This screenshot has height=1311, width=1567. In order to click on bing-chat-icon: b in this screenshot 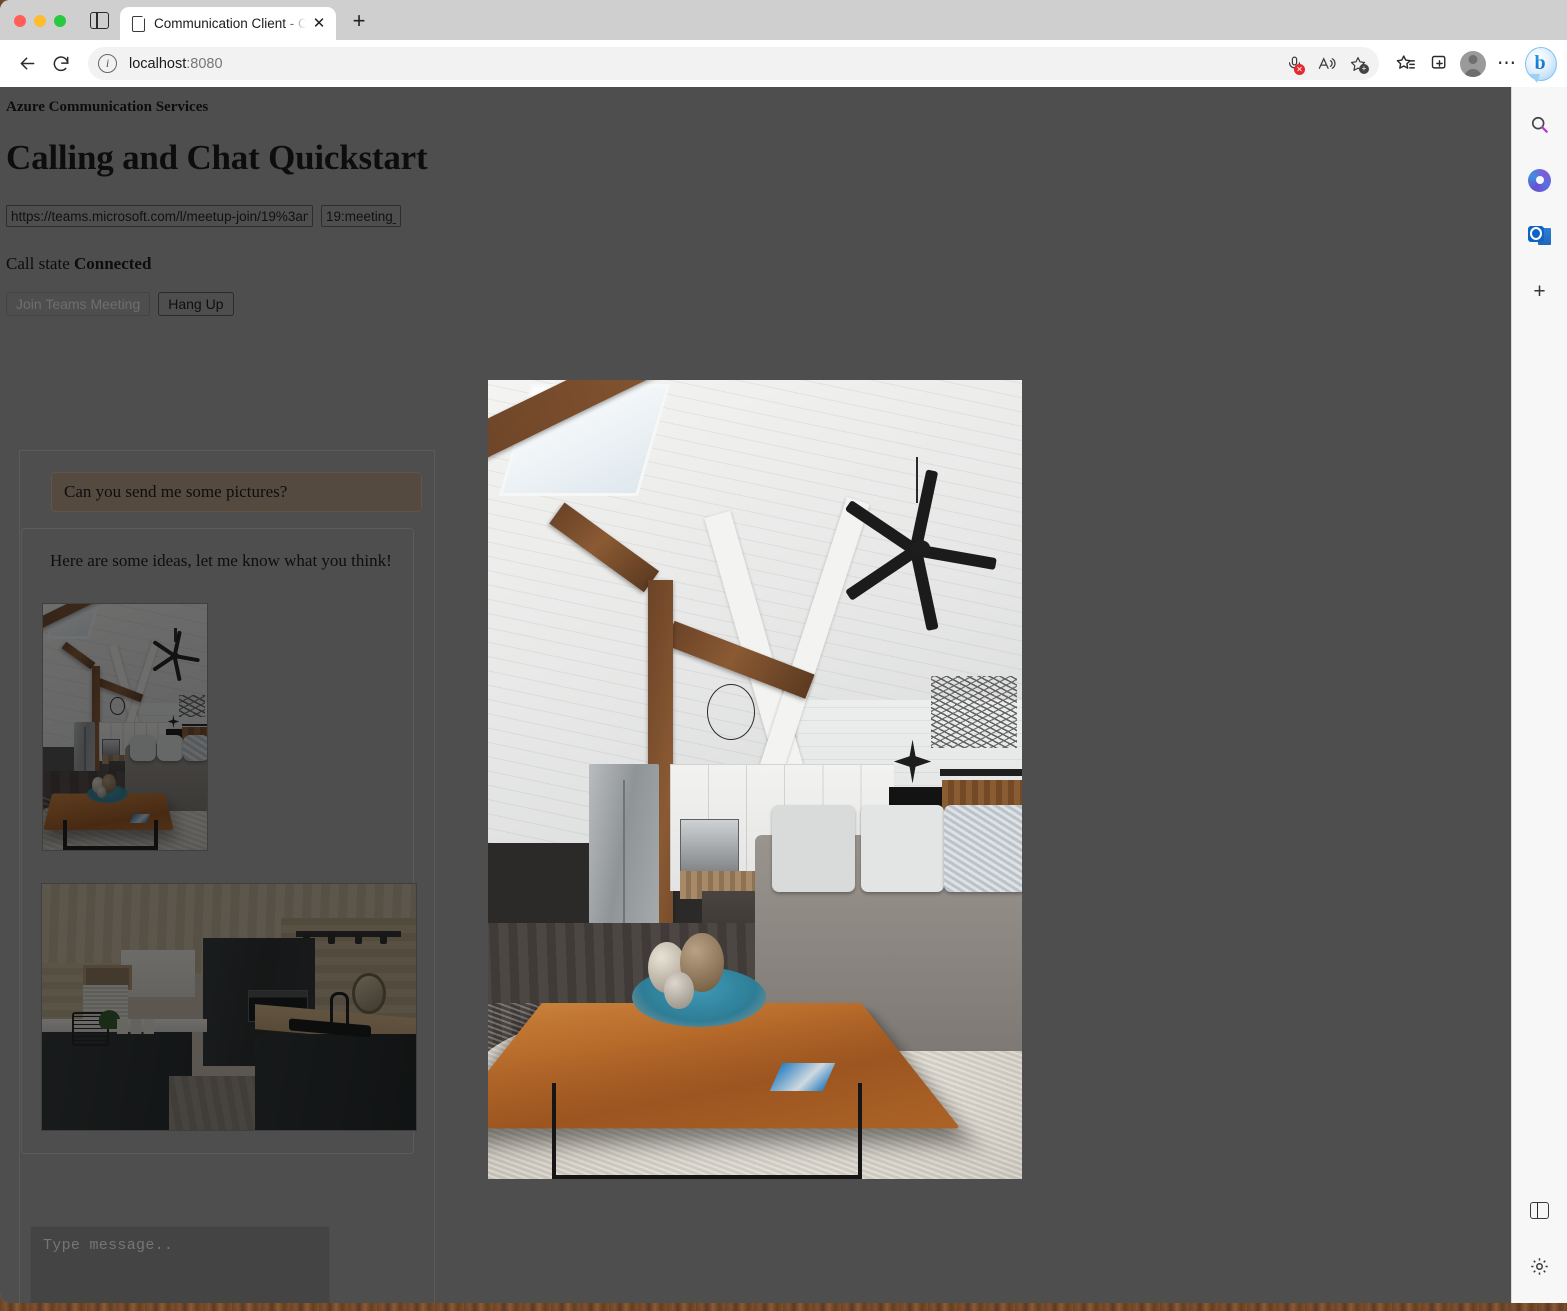, I will do `click(1541, 64)`.